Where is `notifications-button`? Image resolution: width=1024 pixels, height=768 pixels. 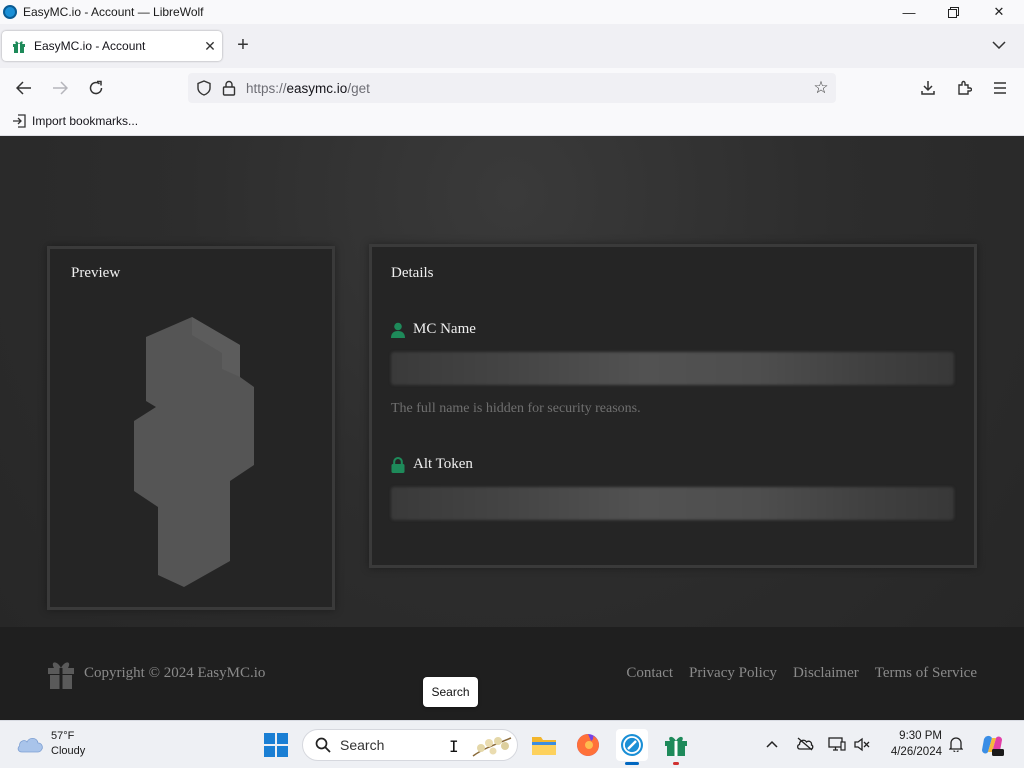
notifications-button is located at coordinates (956, 745).